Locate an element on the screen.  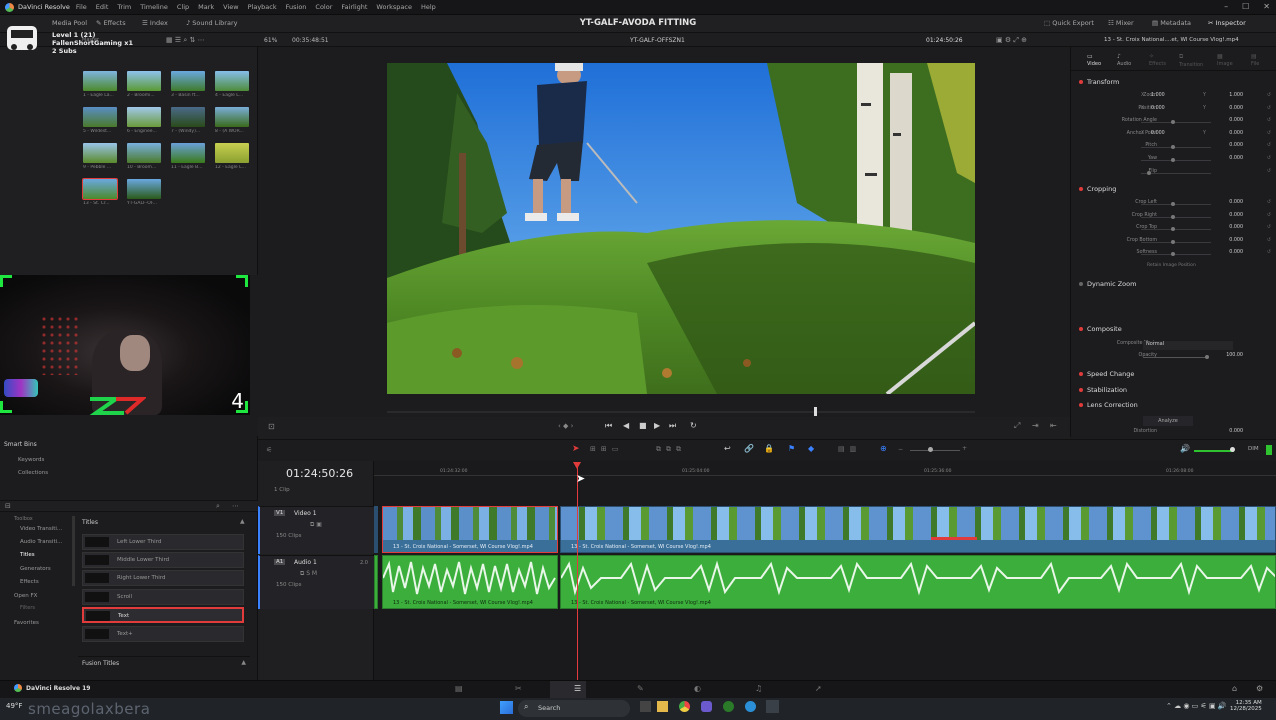
lock-icon: 🔒 is located at coordinates (769, 448).